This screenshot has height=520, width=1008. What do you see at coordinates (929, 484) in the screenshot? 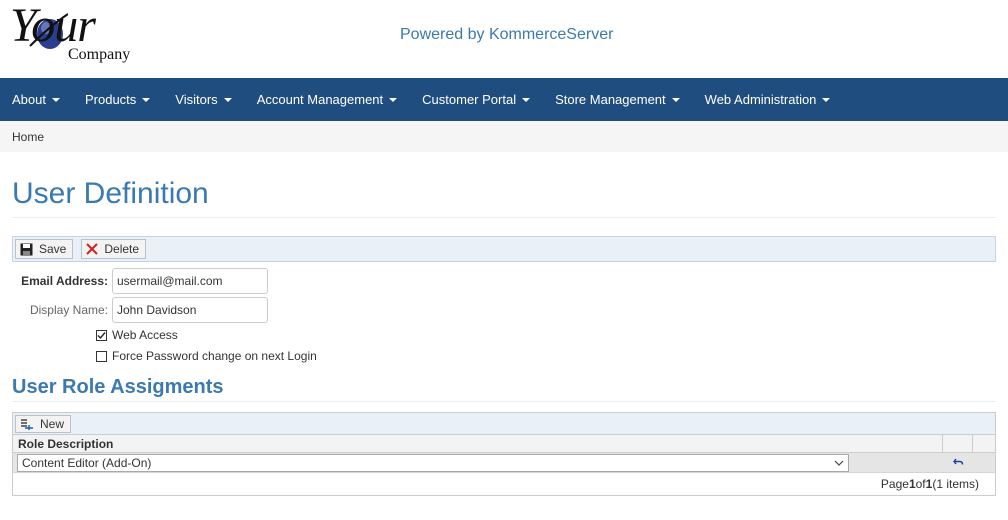
I see `pager-total: 1` at bounding box center [929, 484].